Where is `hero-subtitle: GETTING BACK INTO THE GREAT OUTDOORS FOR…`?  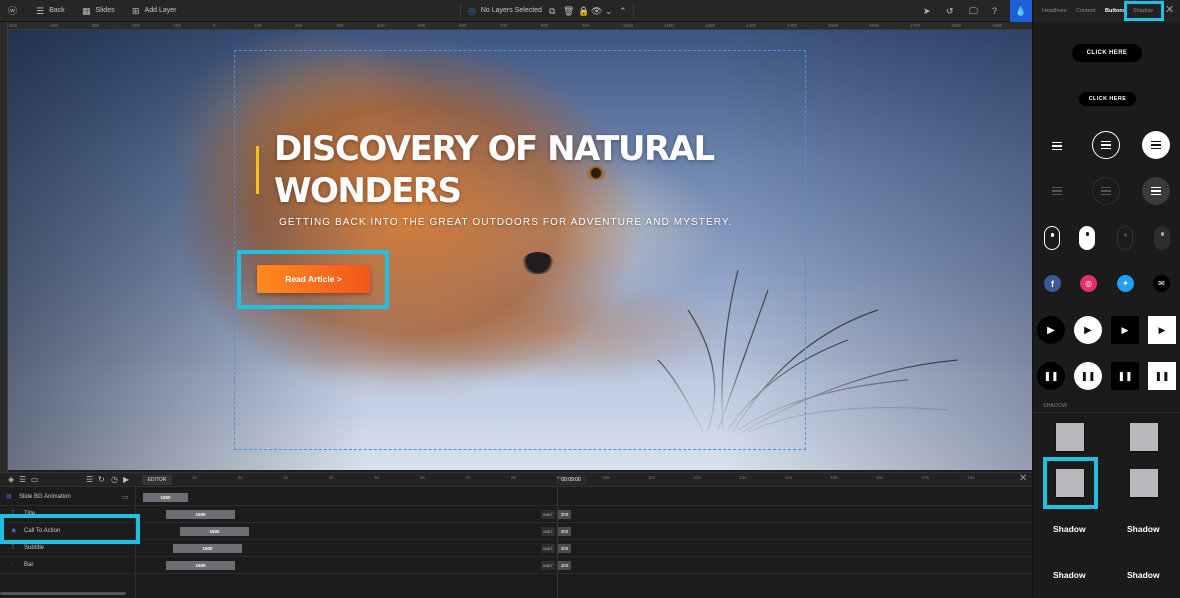
hero-subtitle: GETTING BACK INTO THE GREAT OUTDOORS FOR… is located at coordinates (505, 222).